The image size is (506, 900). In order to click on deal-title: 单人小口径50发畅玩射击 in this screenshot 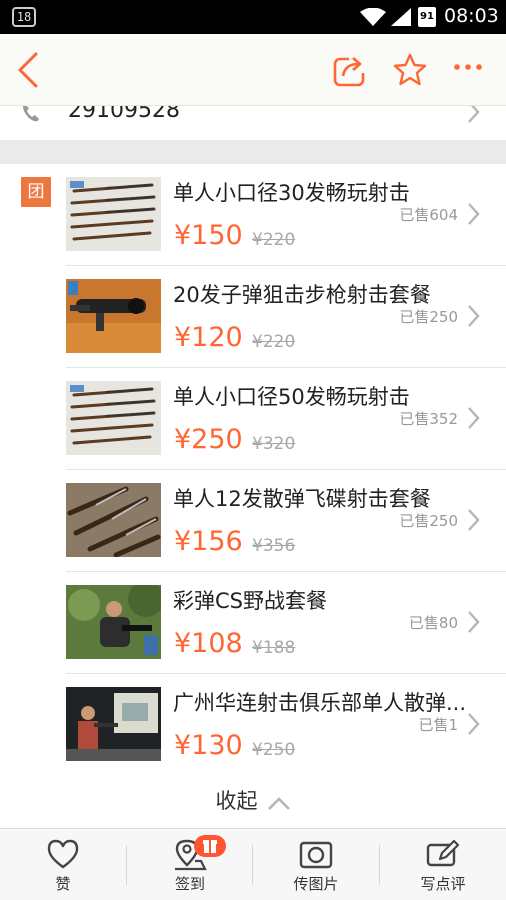, I will do `click(291, 397)`.